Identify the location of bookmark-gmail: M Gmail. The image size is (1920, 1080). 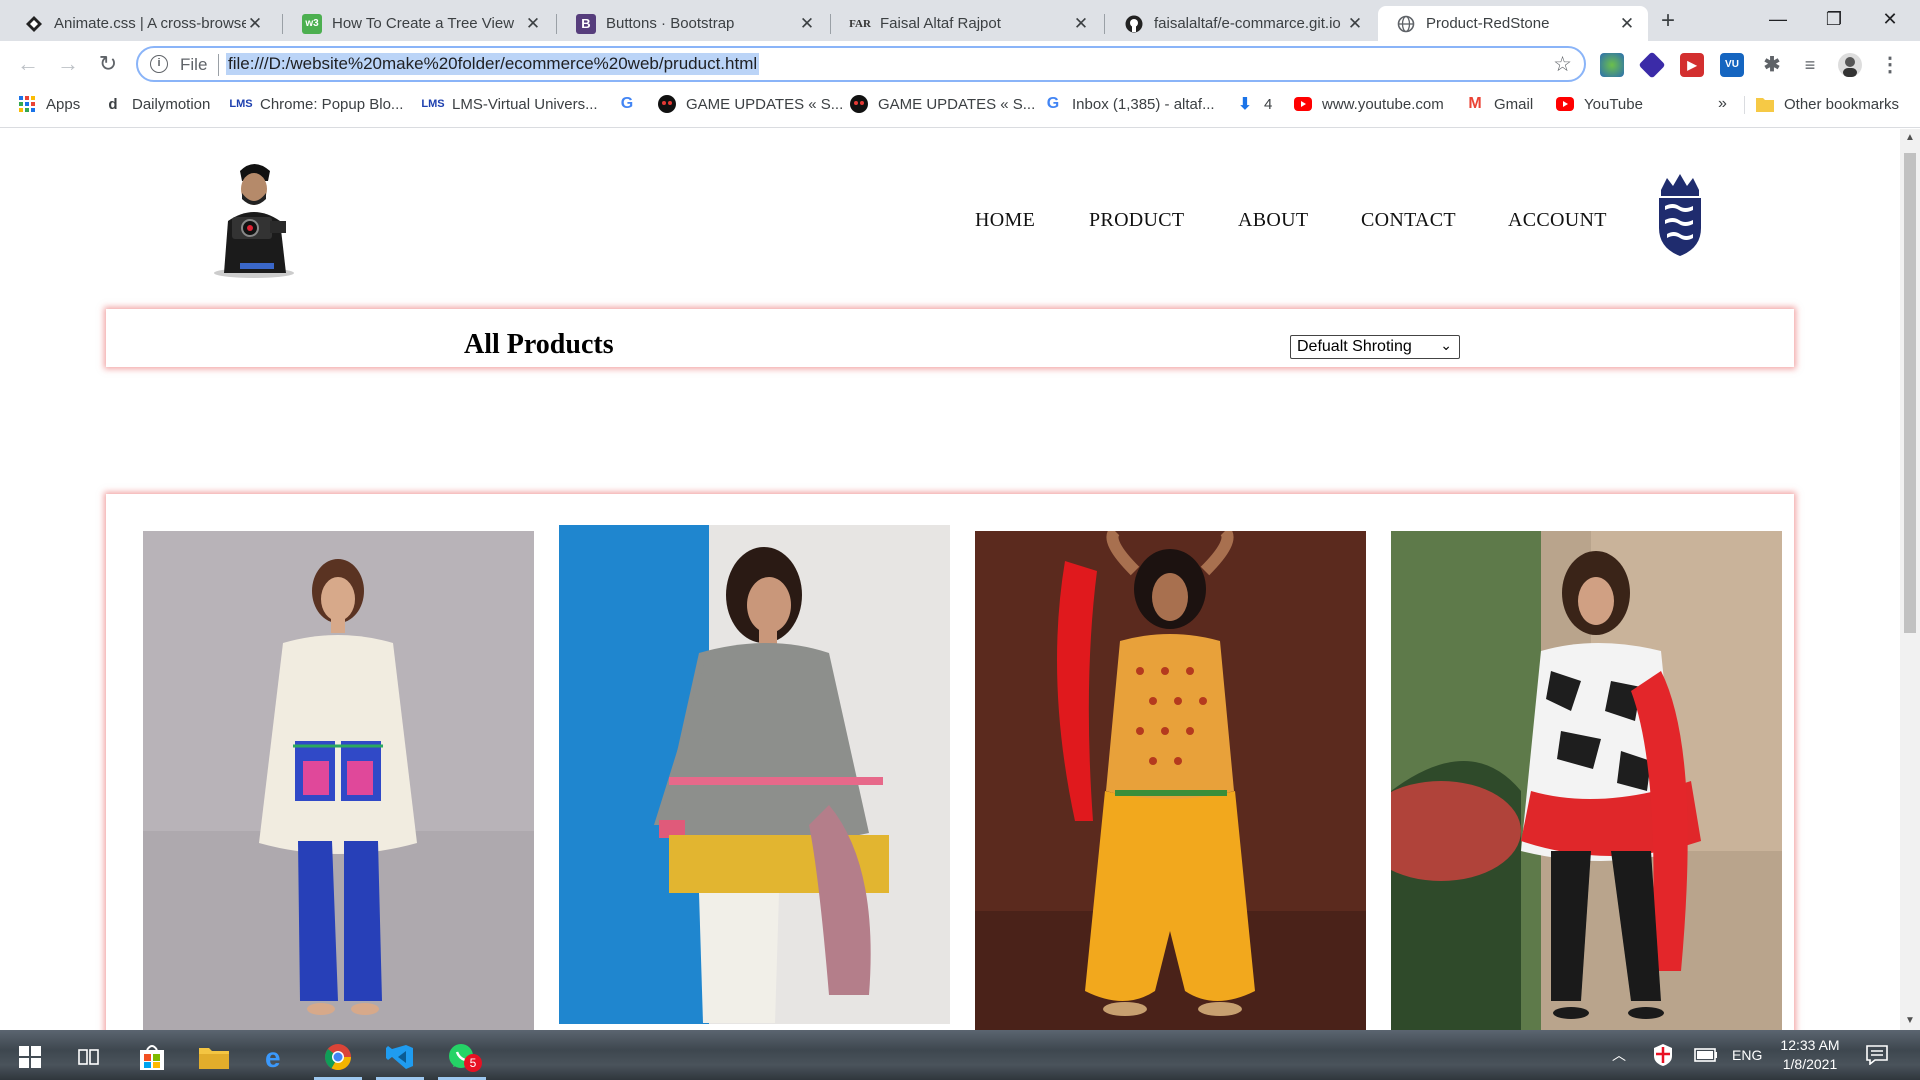
(1499, 104).